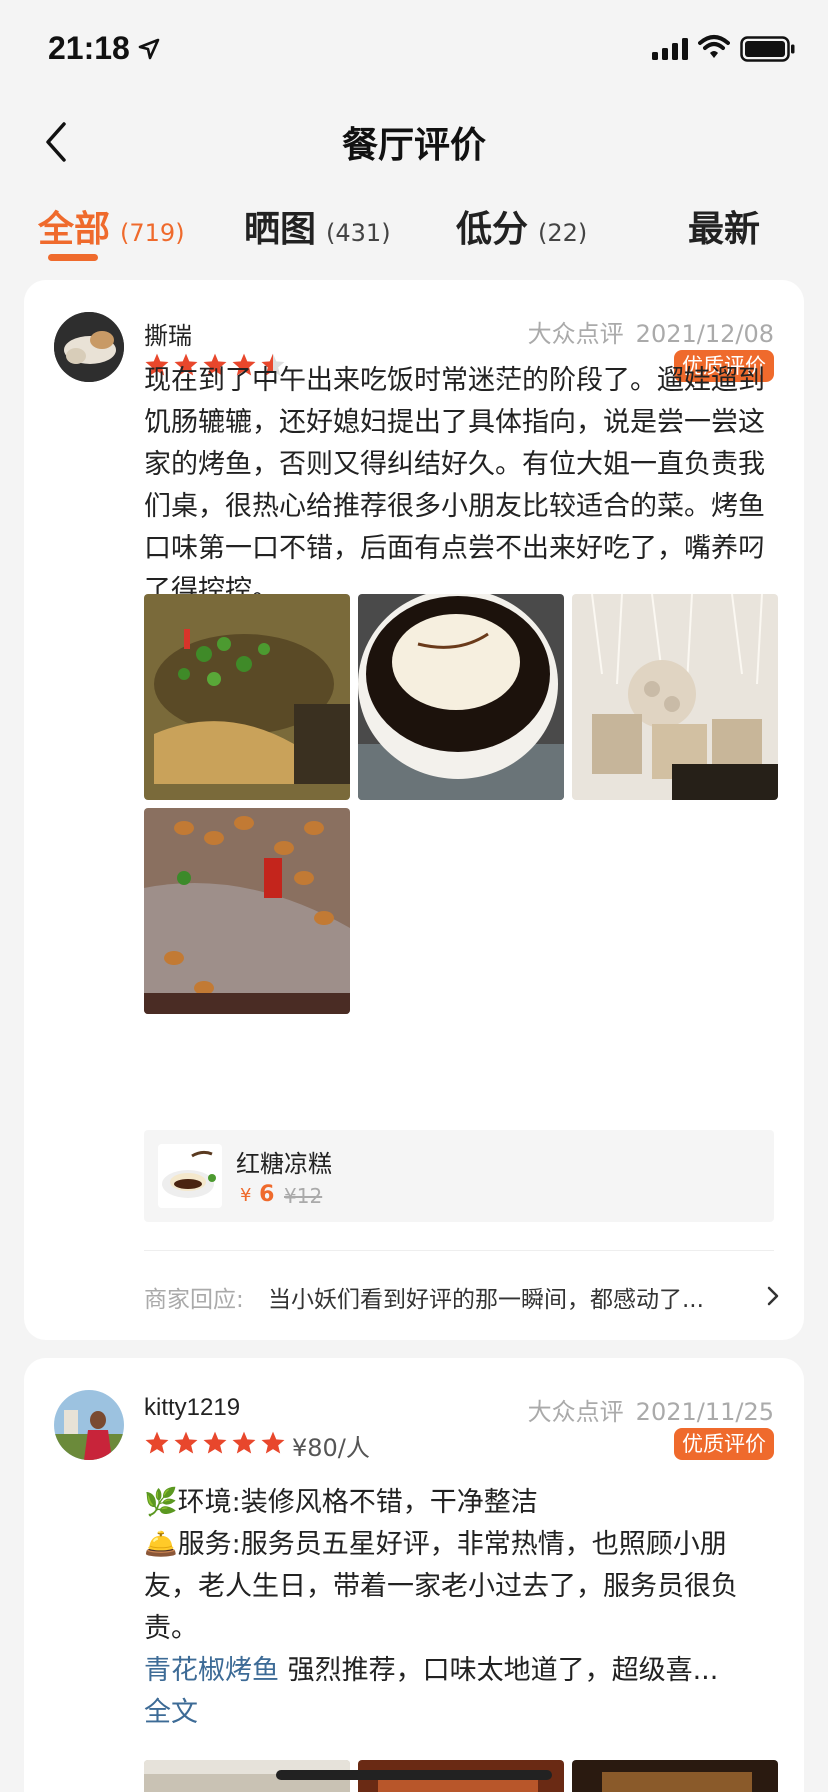  Describe the element at coordinates (714, 46) in the screenshot. I see `wifi-icon` at that location.